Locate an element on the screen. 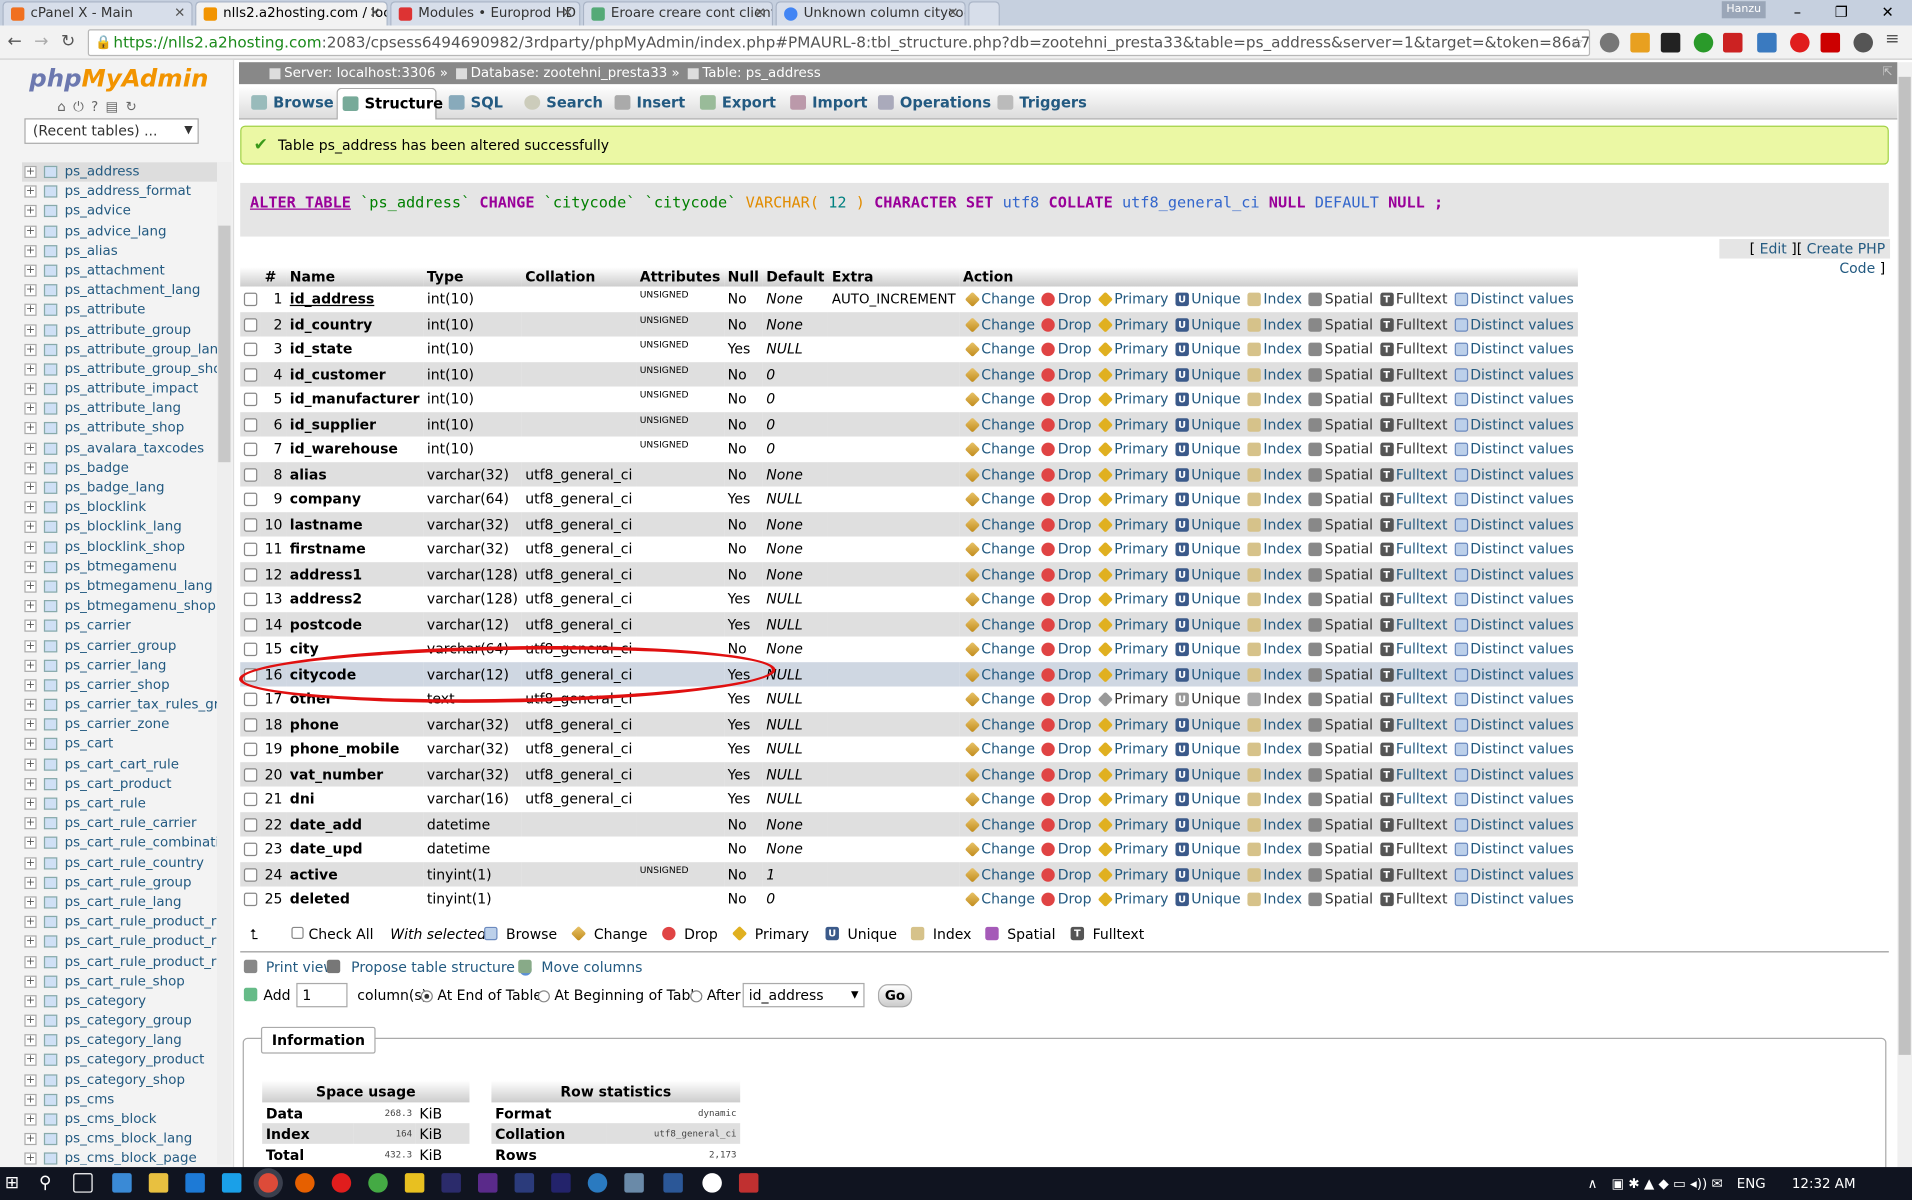  sidebar-table-item: + ps_category_group is located at coordinates (119, 1021).